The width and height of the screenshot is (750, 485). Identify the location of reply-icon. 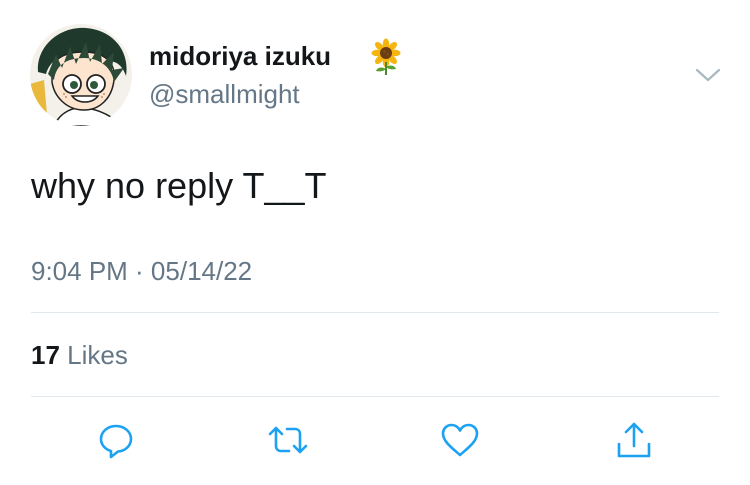
(116, 441).